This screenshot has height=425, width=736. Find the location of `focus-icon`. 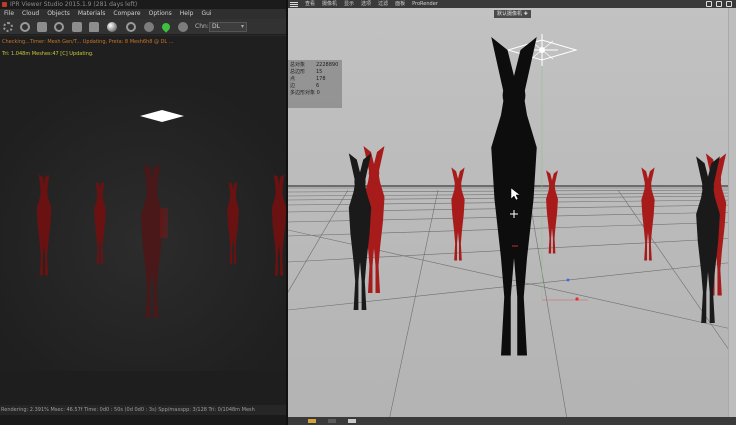

focus-icon is located at coordinates (131, 27).